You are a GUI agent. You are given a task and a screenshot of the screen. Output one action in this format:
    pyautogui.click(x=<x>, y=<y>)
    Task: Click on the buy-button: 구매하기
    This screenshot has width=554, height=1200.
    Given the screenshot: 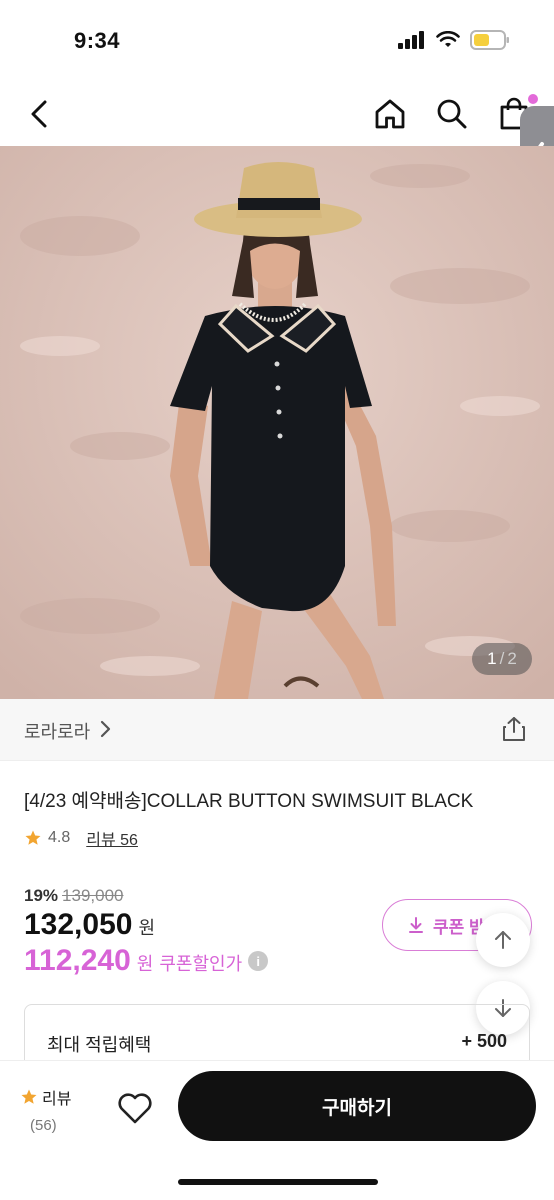 What is the action you would take?
    pyautogui.click(x=357, y=1106)
    